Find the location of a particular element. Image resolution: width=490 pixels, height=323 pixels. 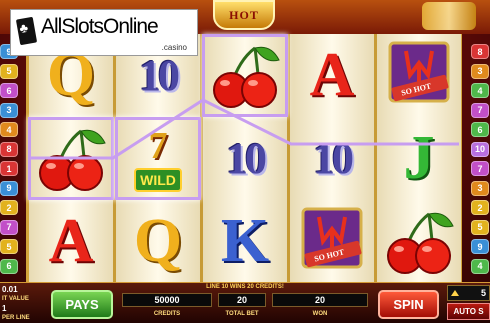

symbol-k: K is located at coordinates (245, 241).